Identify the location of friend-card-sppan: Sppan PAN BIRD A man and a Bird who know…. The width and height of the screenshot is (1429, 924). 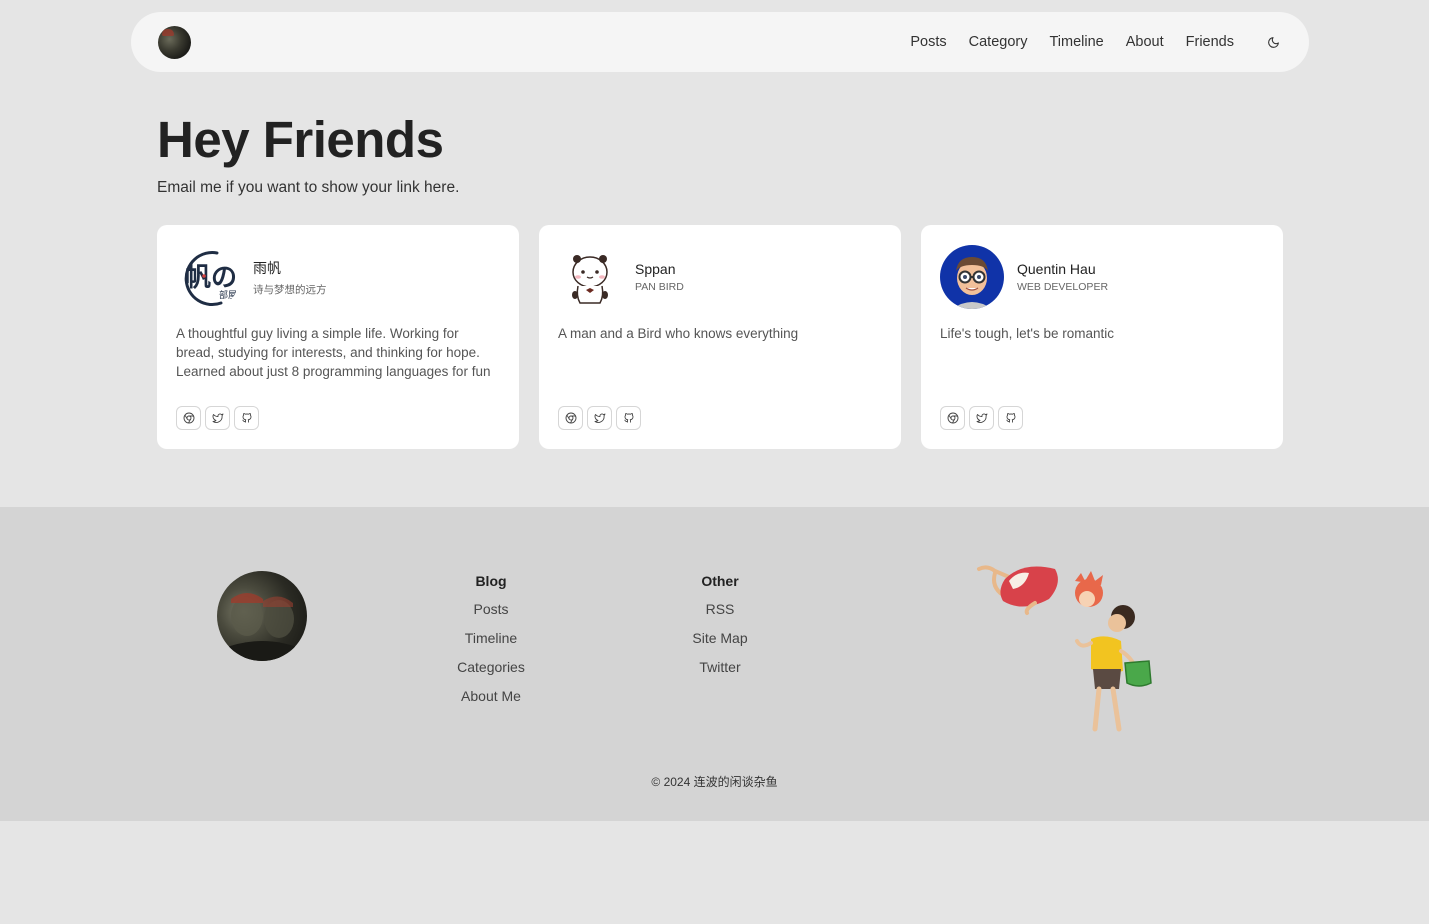
(720, 337).